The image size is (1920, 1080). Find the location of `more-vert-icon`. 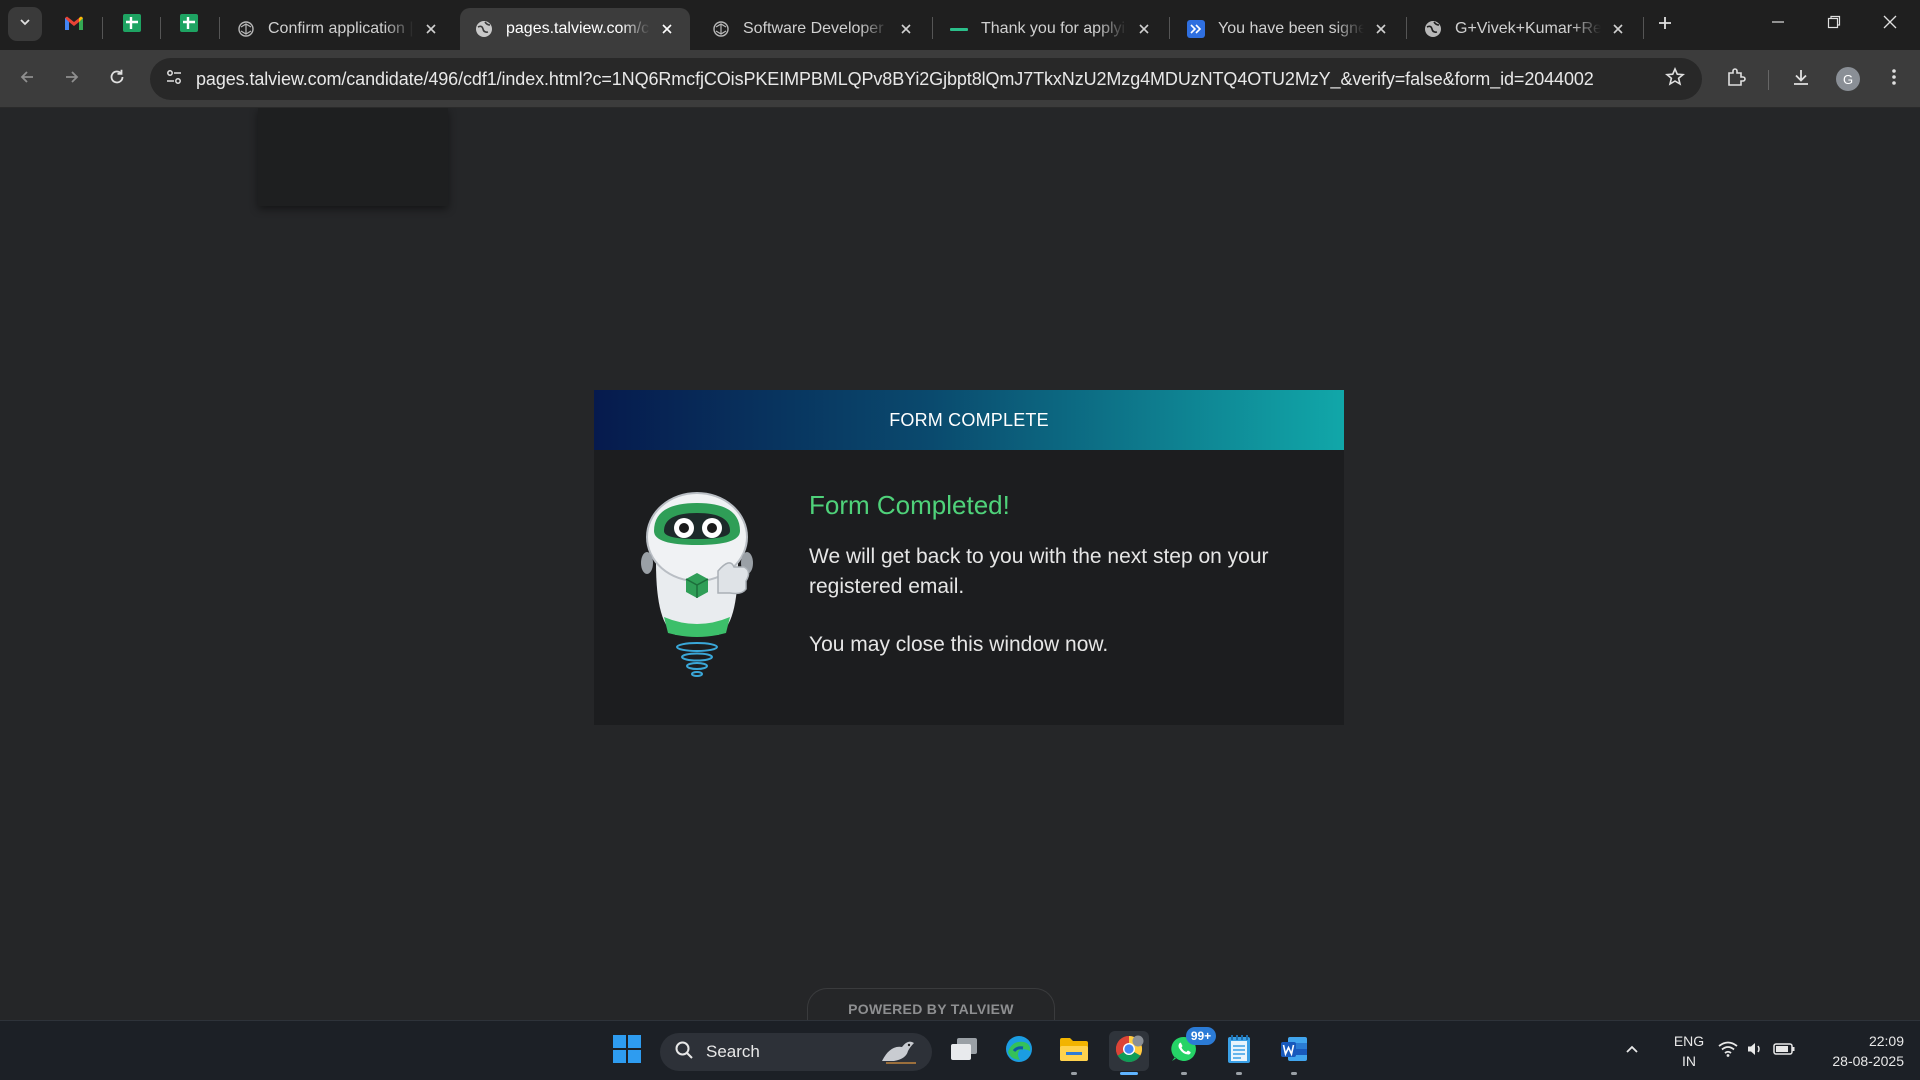

more-vert-icon is located at coordinates (1894, 79).